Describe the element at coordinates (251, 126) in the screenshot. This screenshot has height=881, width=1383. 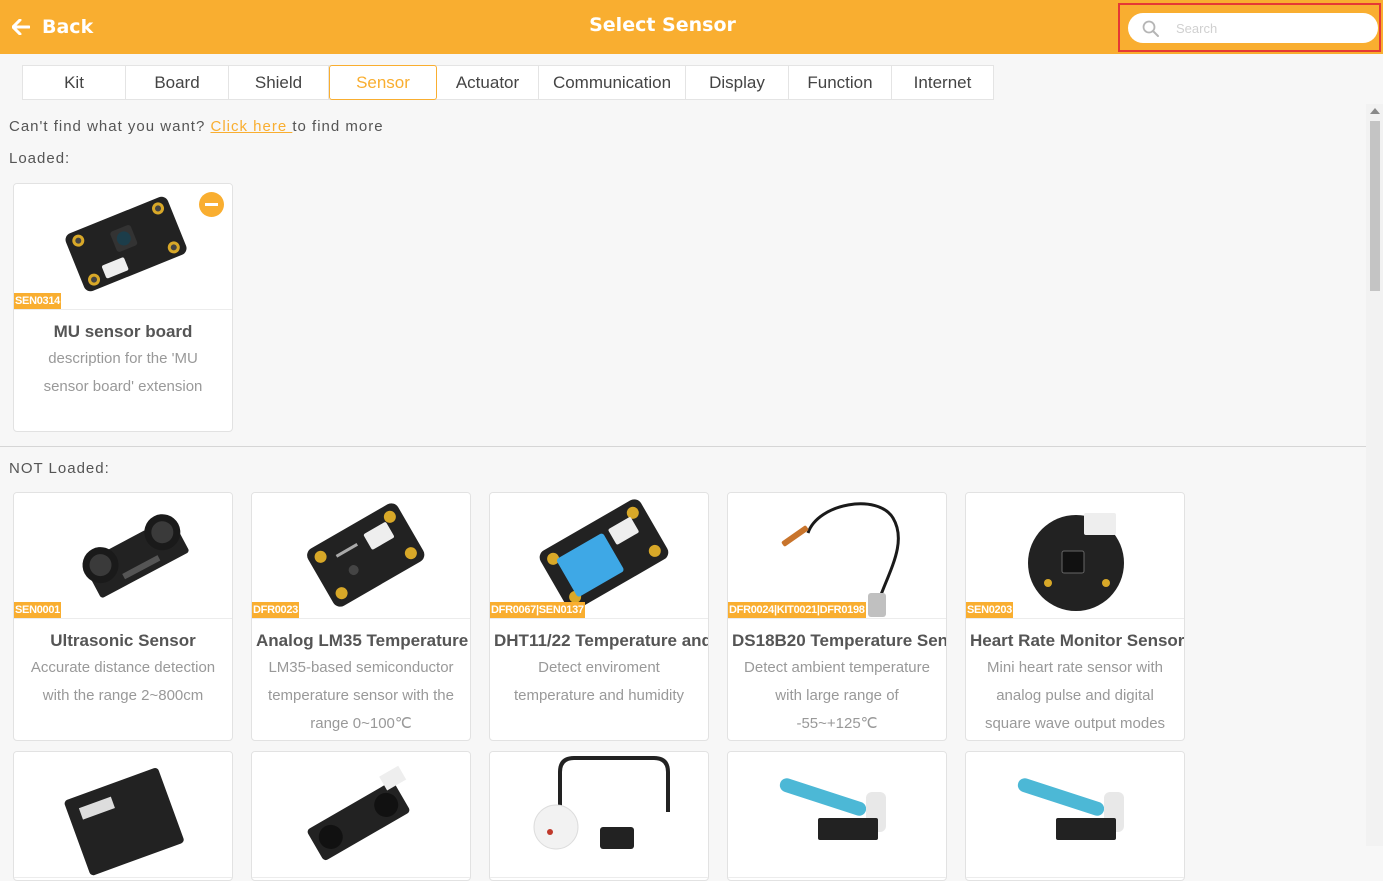
I see `click-here-link: Click here` at that location.